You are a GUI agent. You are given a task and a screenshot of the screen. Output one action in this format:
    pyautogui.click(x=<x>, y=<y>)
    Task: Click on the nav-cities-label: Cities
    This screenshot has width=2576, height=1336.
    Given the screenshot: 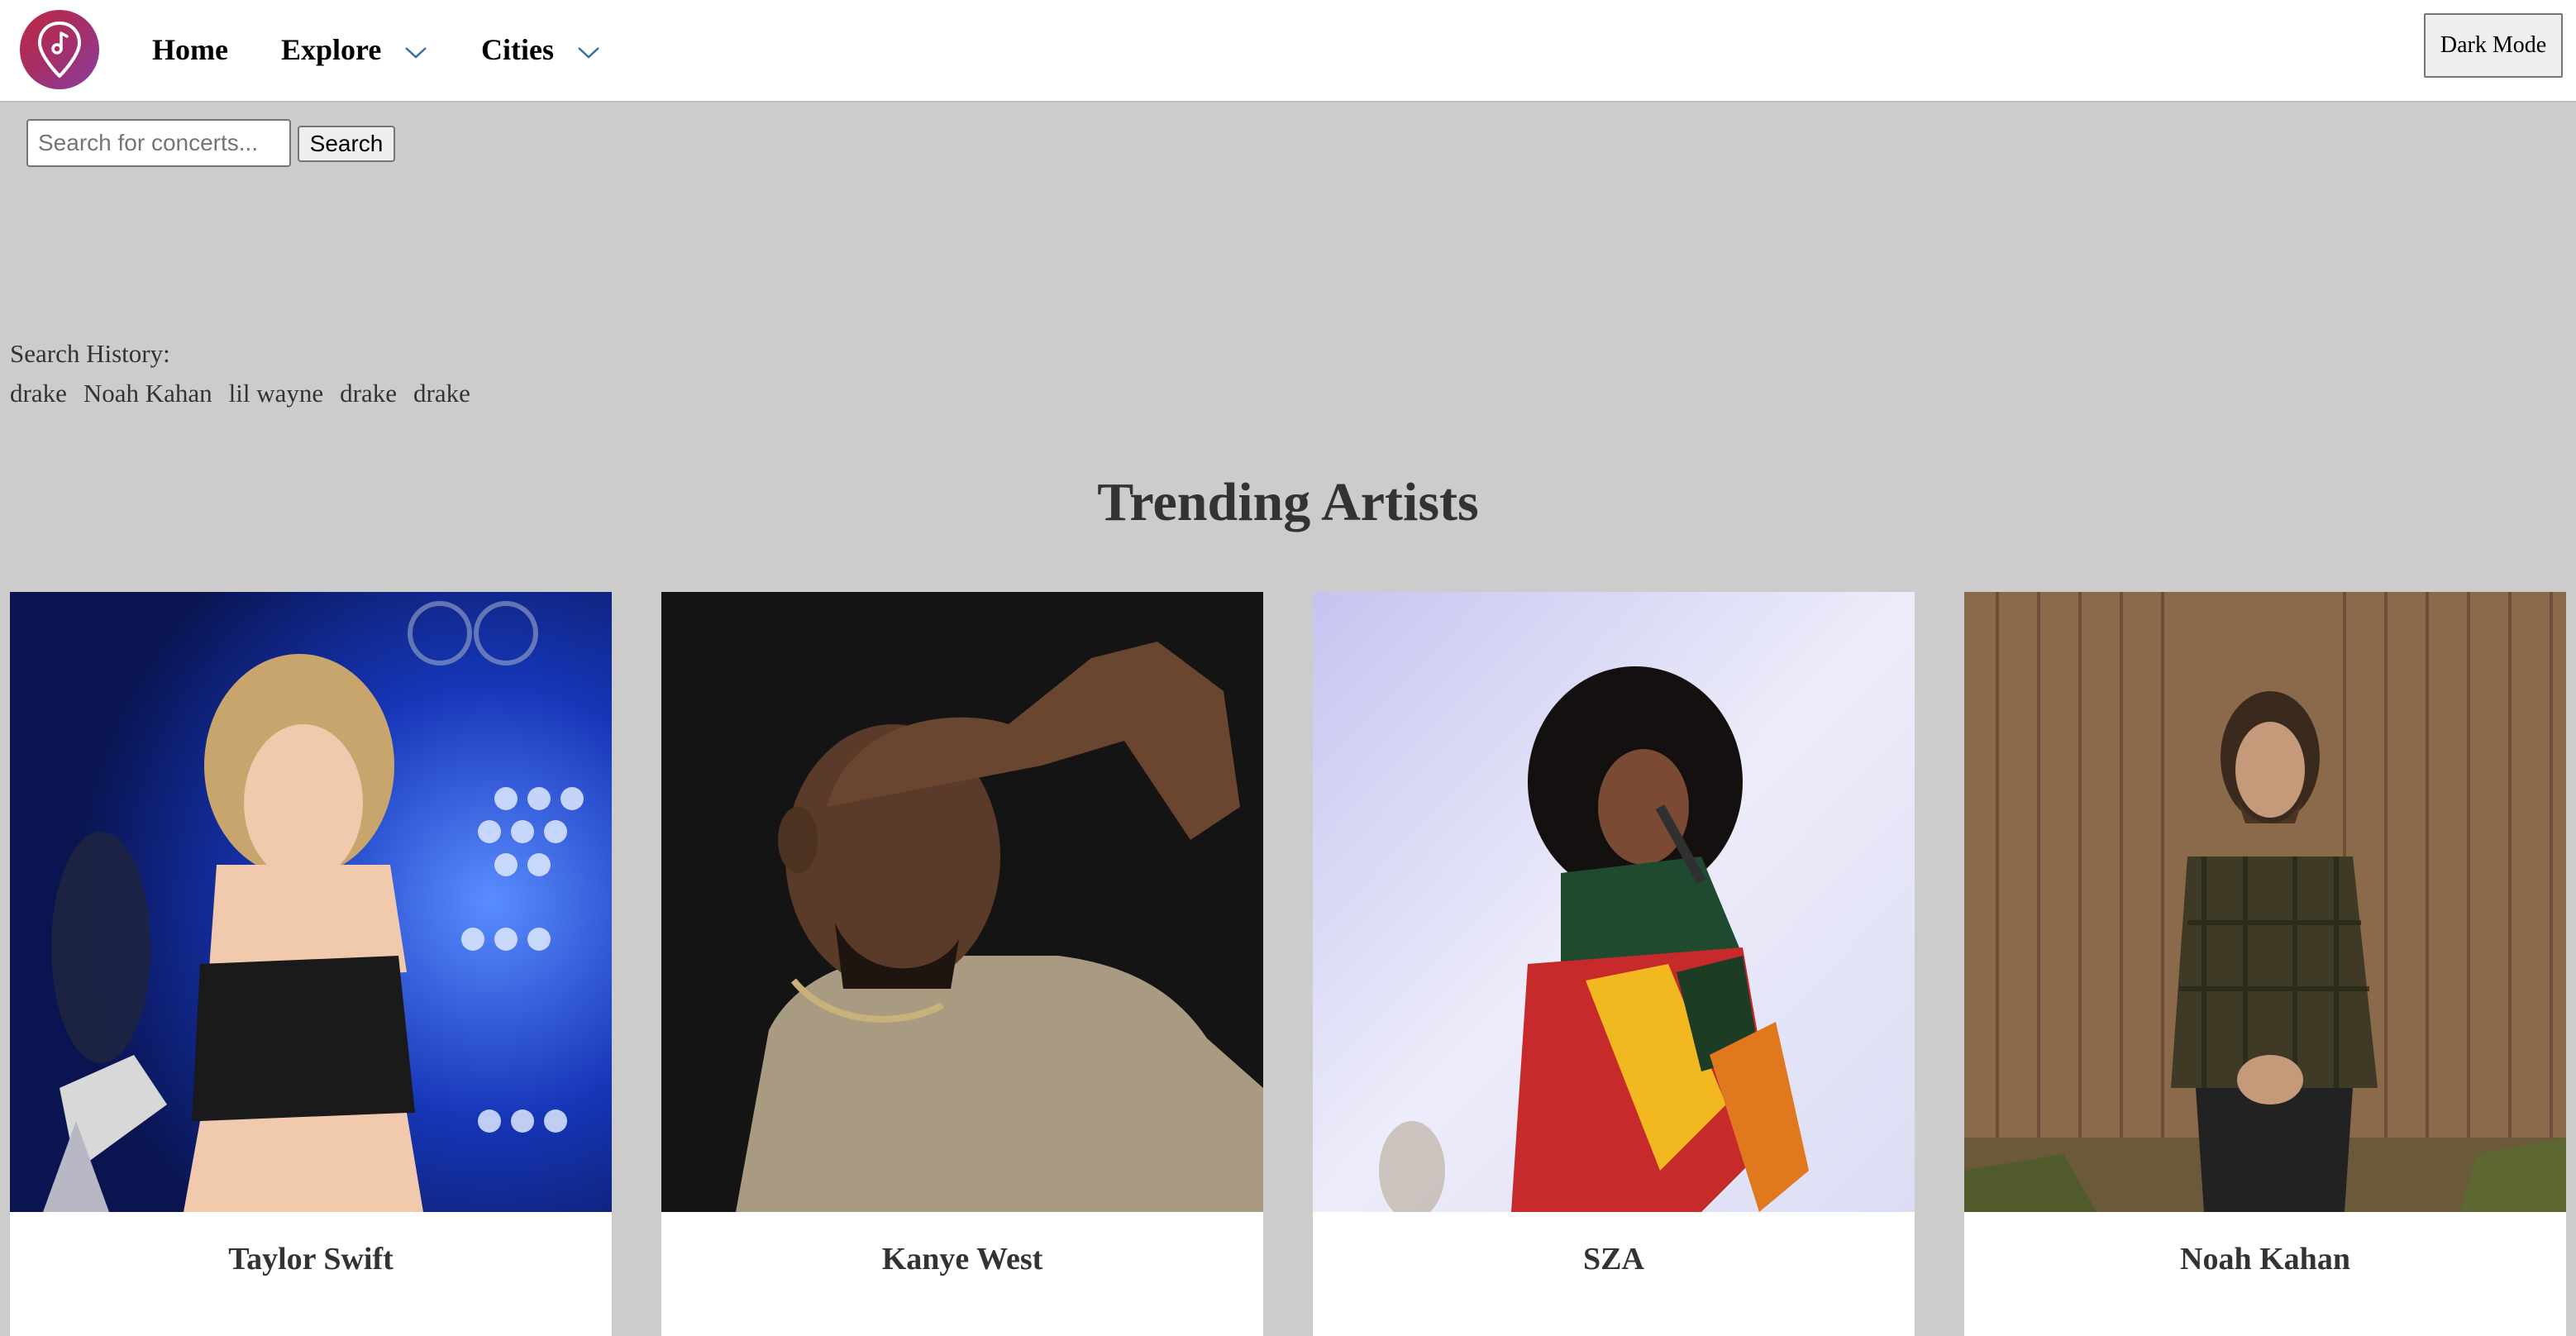 What is the action you would take?
    pyautogui.click(x=517, y=49)
    